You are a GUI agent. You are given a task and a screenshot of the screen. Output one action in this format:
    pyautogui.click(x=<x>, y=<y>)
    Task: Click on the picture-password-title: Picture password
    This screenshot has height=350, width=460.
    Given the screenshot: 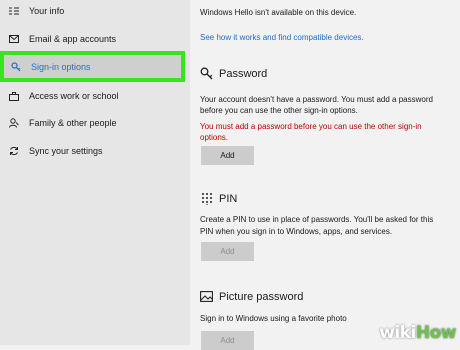 What is the action you would take?
    pyautogui.click(x=261, y=296)
    